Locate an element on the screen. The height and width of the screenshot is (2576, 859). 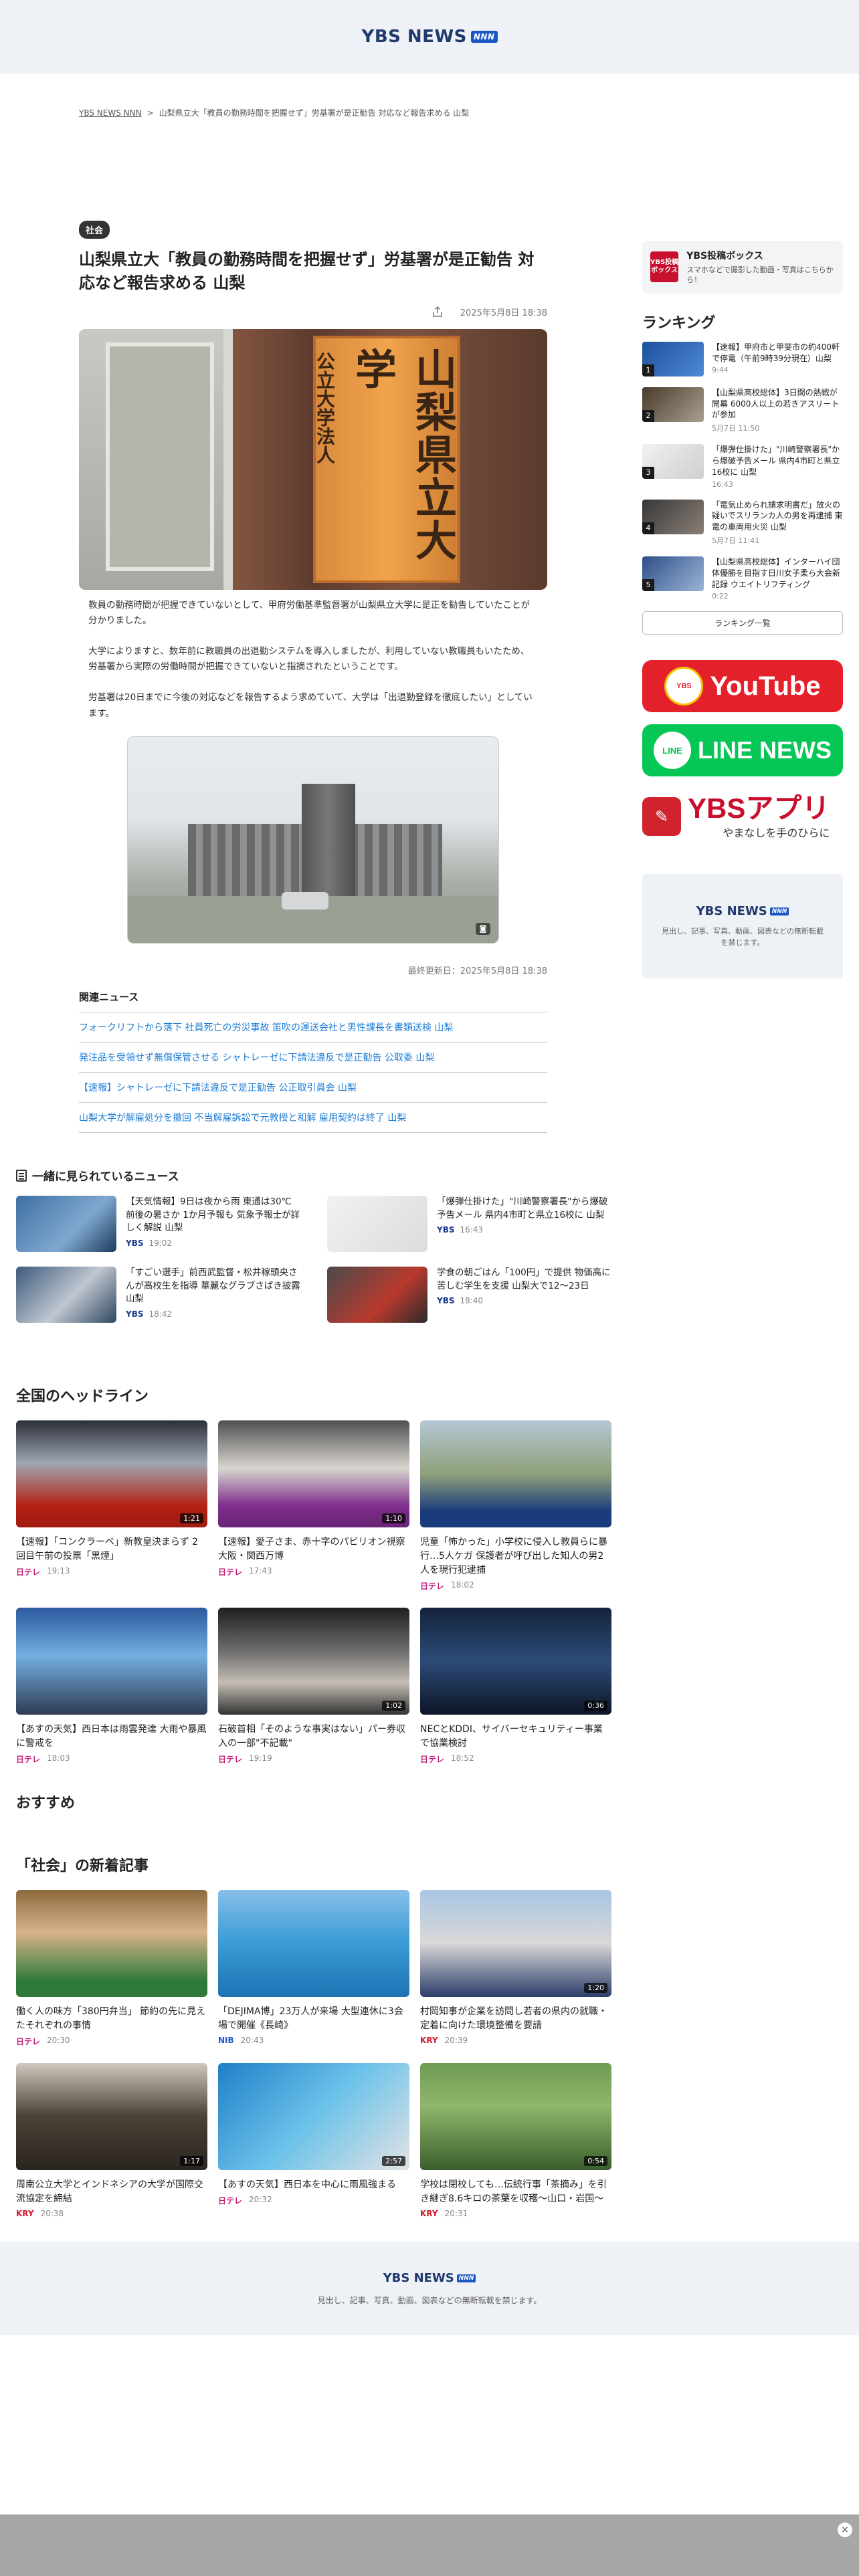
footer-logo-text: YBS NEWS is located at coordinates (418, 2278).